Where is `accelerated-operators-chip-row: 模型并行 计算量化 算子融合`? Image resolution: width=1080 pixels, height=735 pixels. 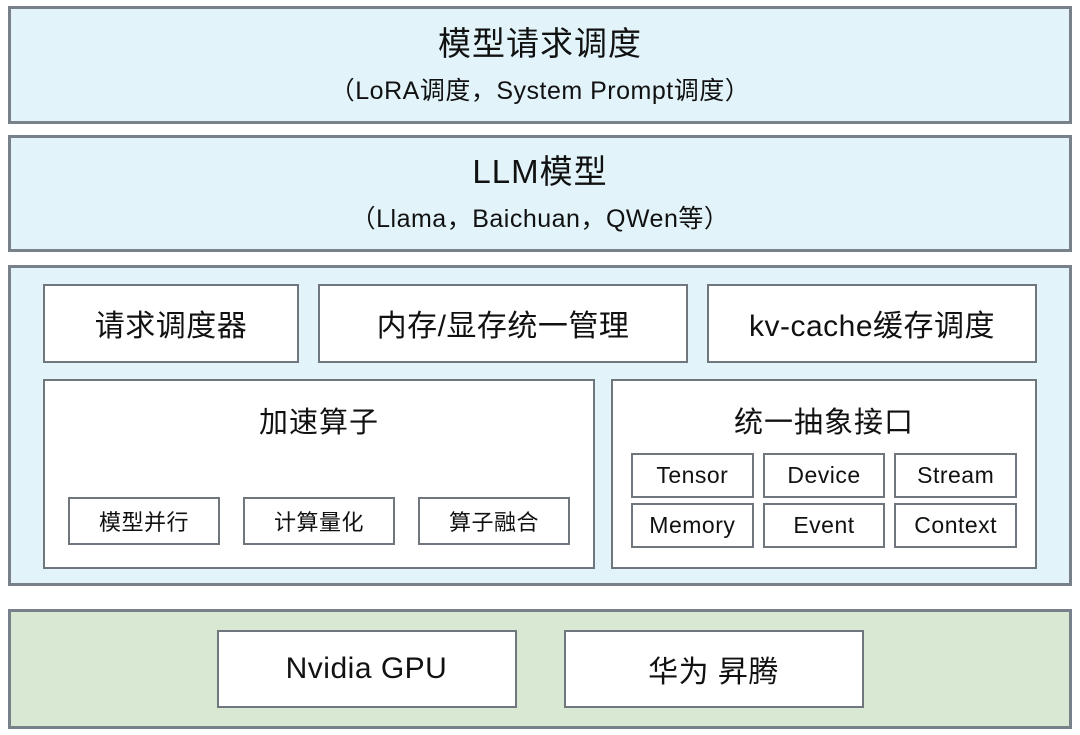 accelerated-operators-chip-row: 模型并行 计算量化 算子融合 is located at coordinates (319, 521).